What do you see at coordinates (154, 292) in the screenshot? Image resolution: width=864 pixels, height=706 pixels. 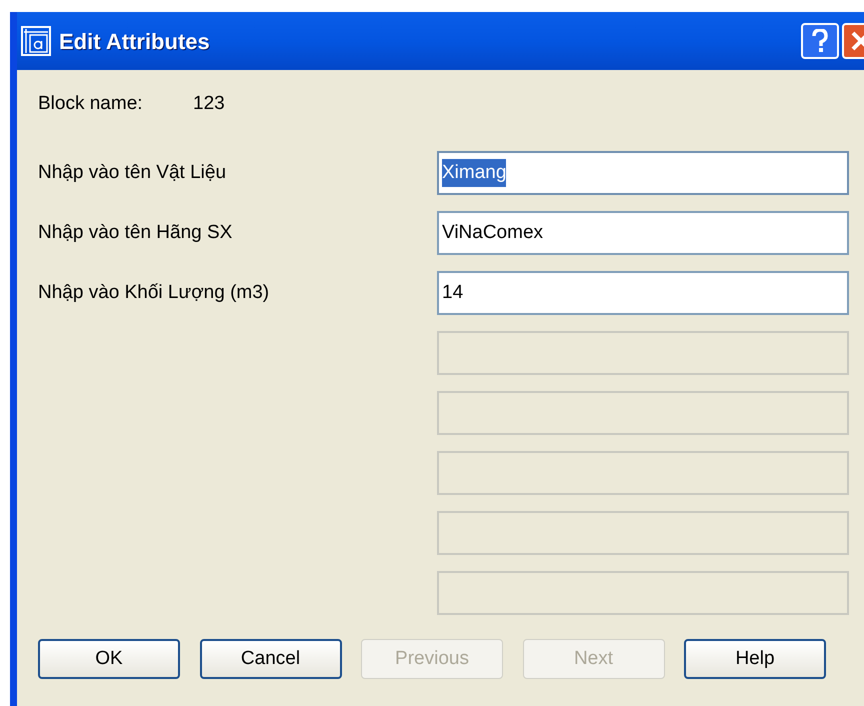 I see `attribute-label: Nhập vào Khối Lượng (m3)` at bounding box center [154, 292].